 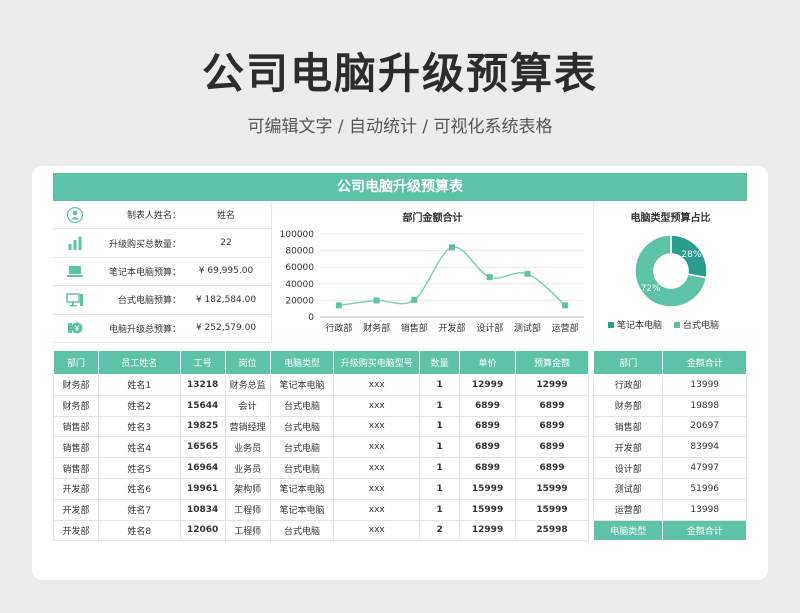 I want to click on table-cell: 25998, so click(x=552, y=530).